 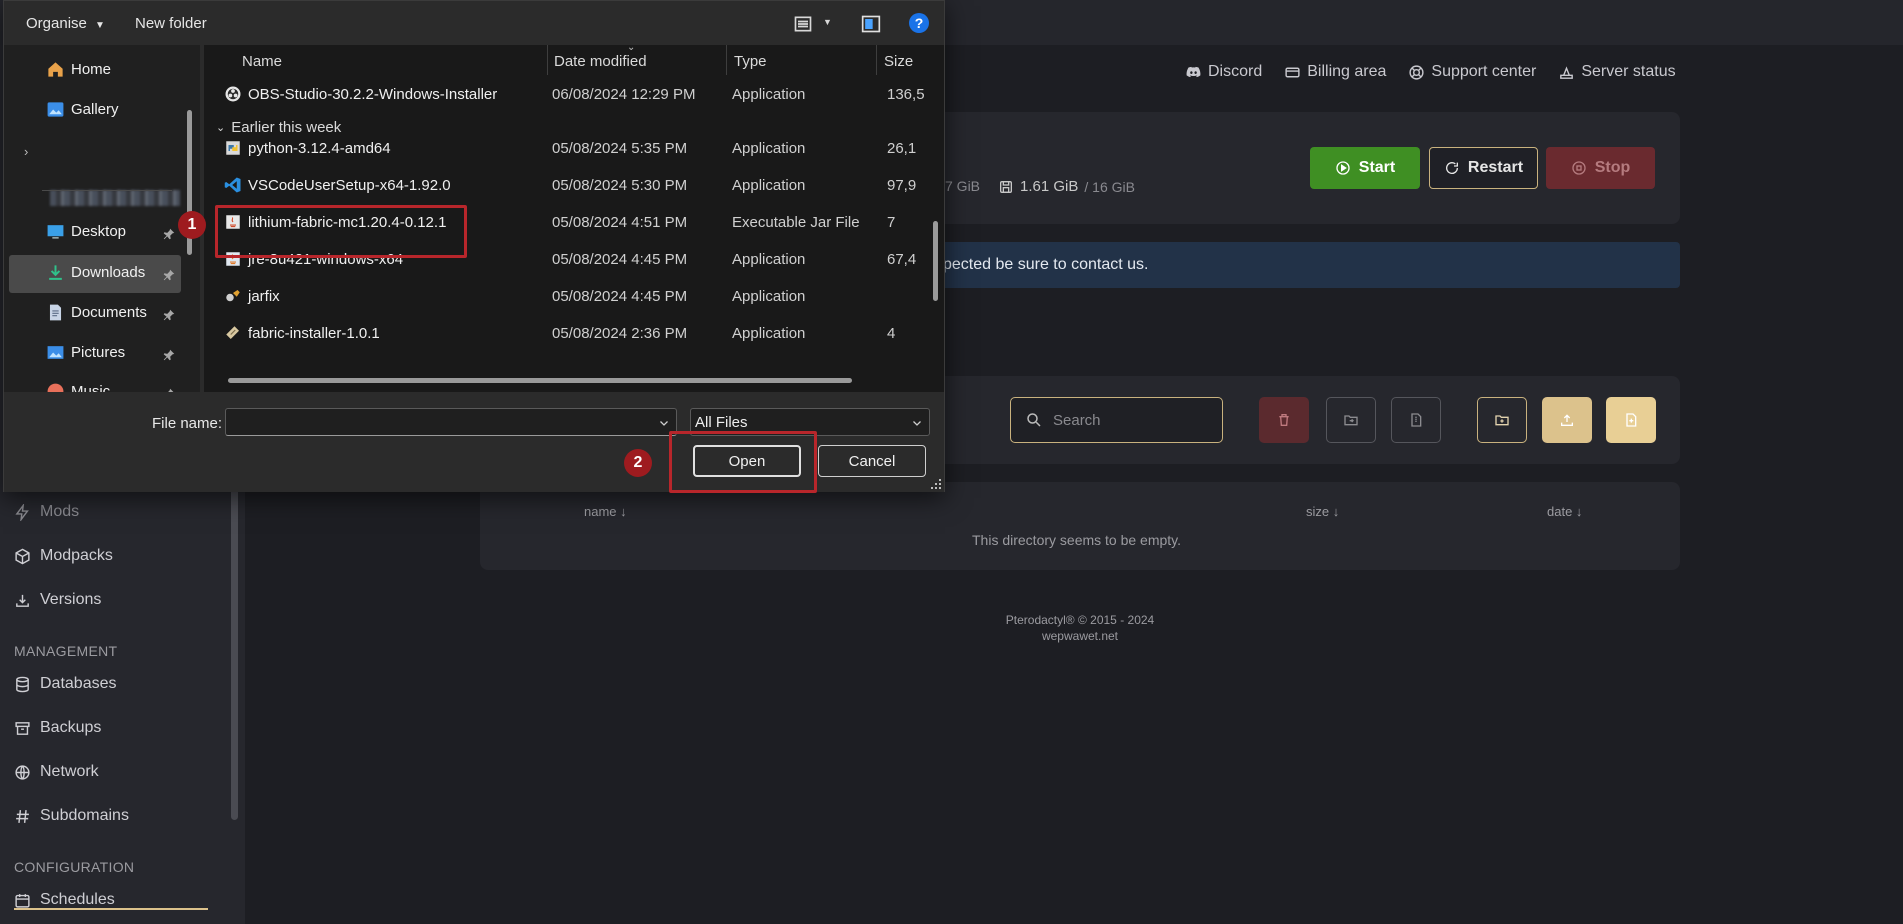 I want to click on nav-label: Pictures, so click(x=98, y=352).